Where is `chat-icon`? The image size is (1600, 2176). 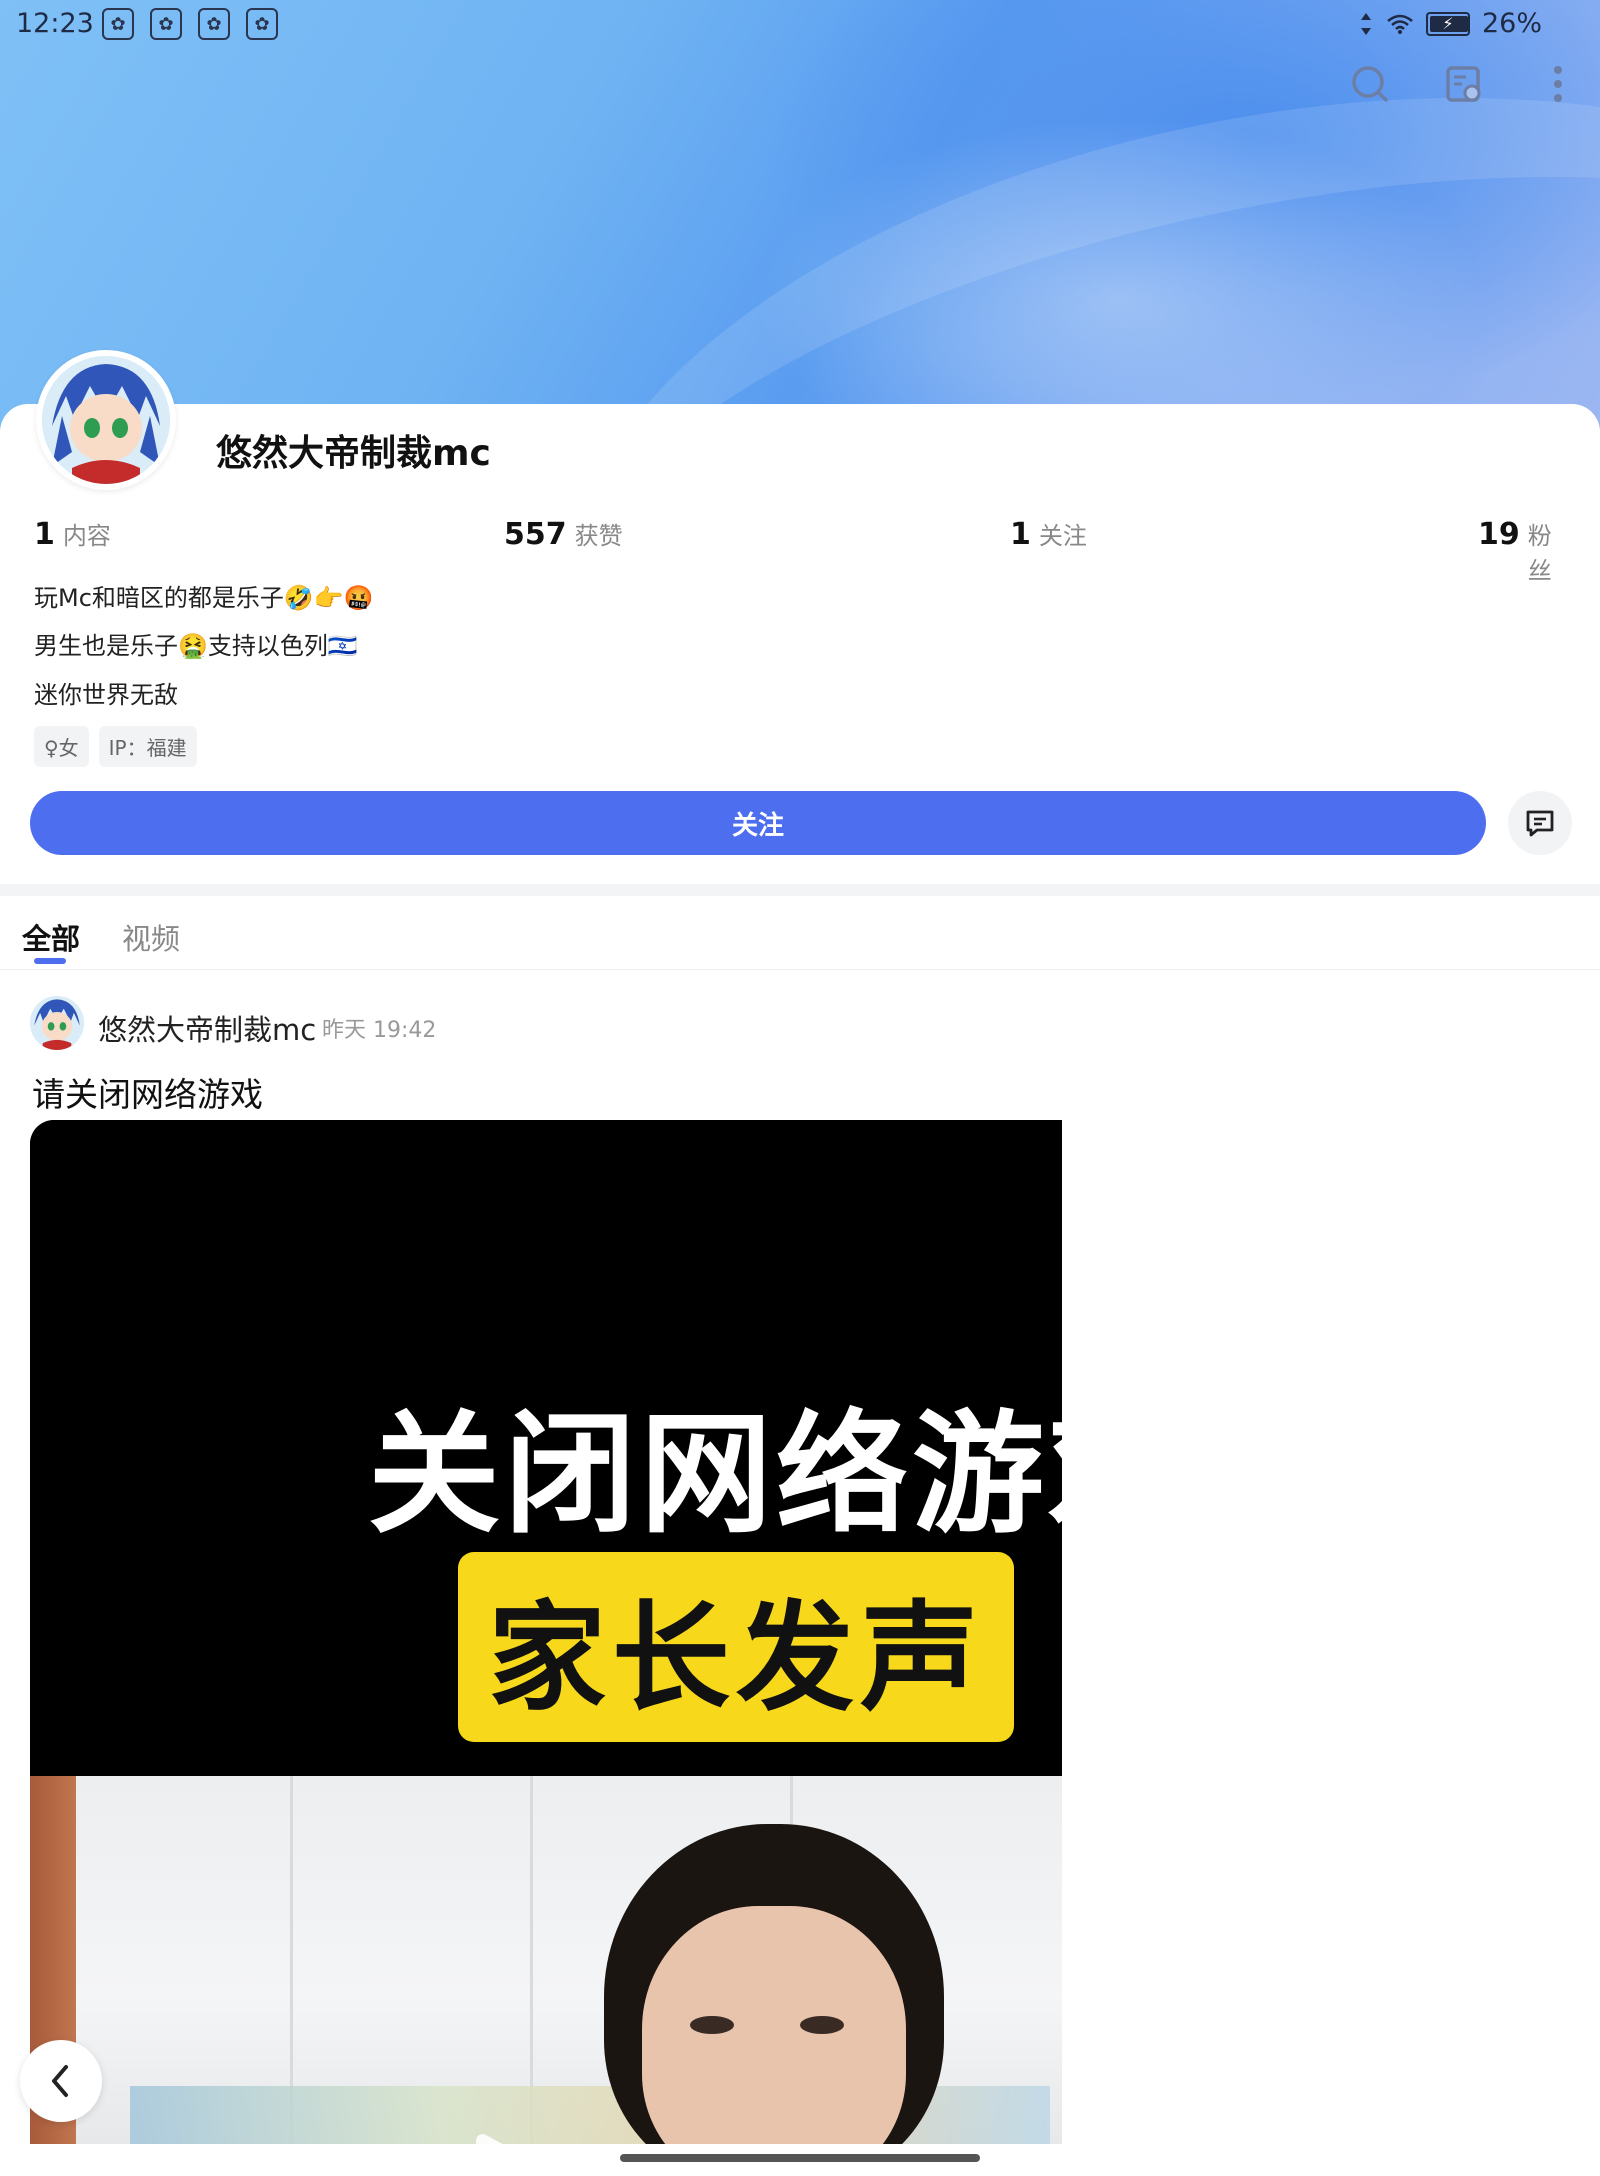 chat-icon is located at coordinates (1540, 823).